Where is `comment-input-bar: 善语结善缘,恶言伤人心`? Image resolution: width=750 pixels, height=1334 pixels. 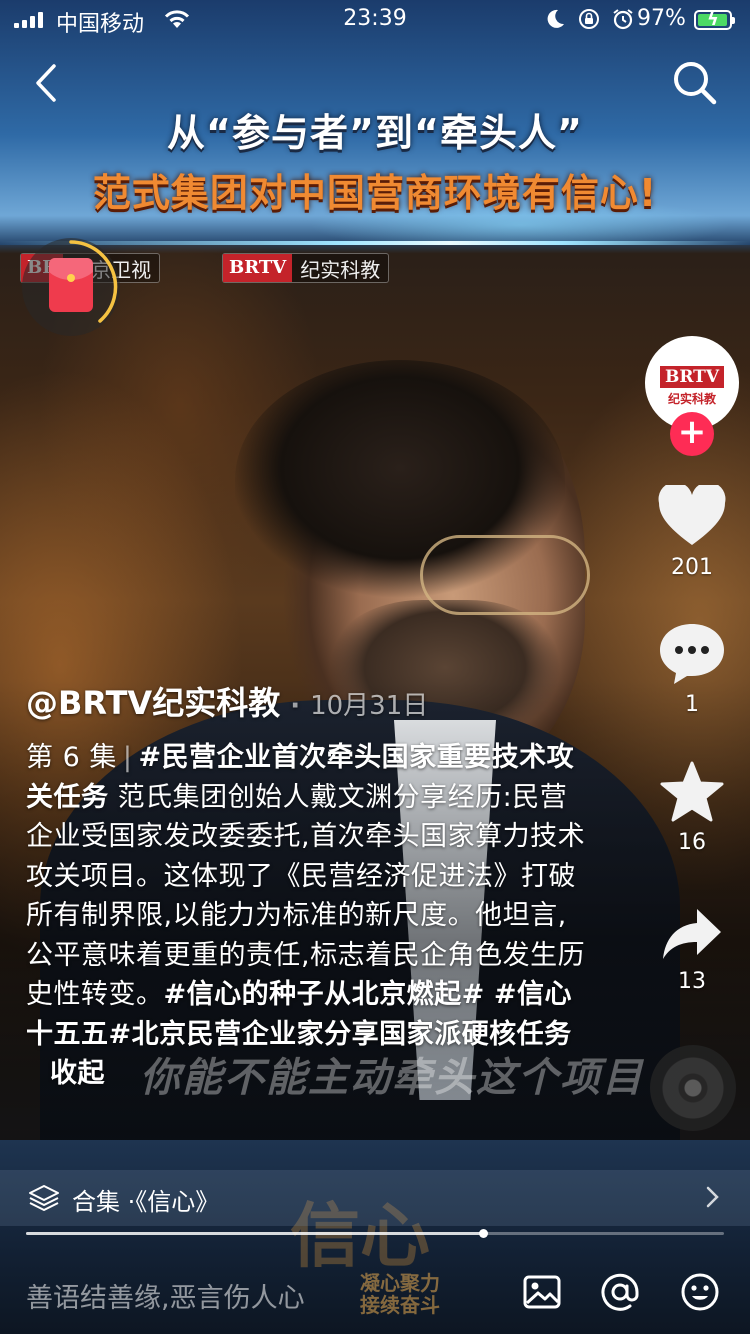
comment-input-bar: 善语结善缘,恶言伤人心 is located at coordinates (375, 1291).